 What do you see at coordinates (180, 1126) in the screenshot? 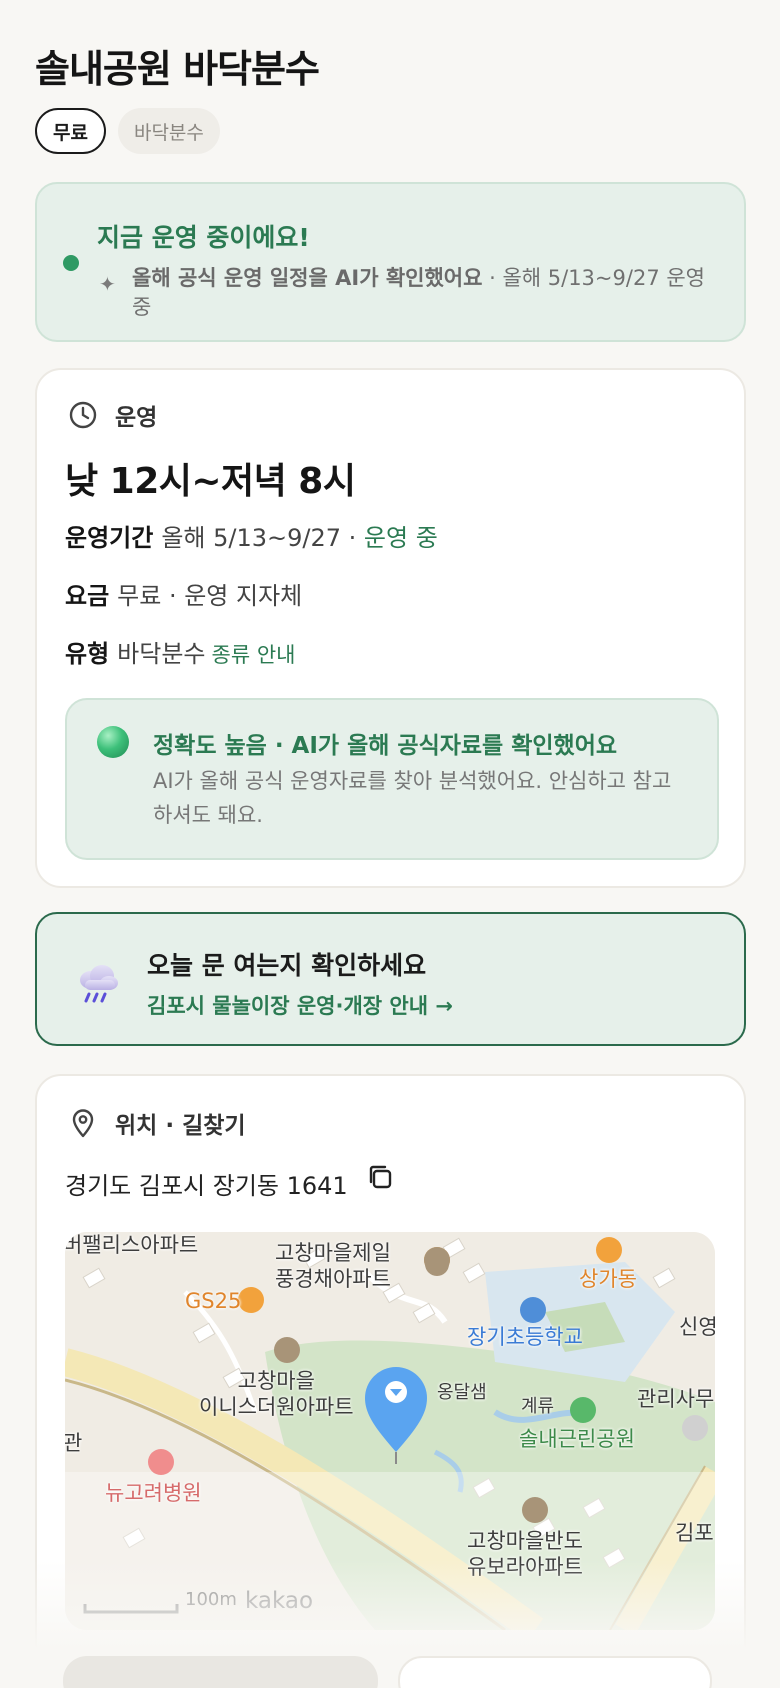
I see `location-section-title: 위치 · 길찾기` at bounding box center [180, 1126].